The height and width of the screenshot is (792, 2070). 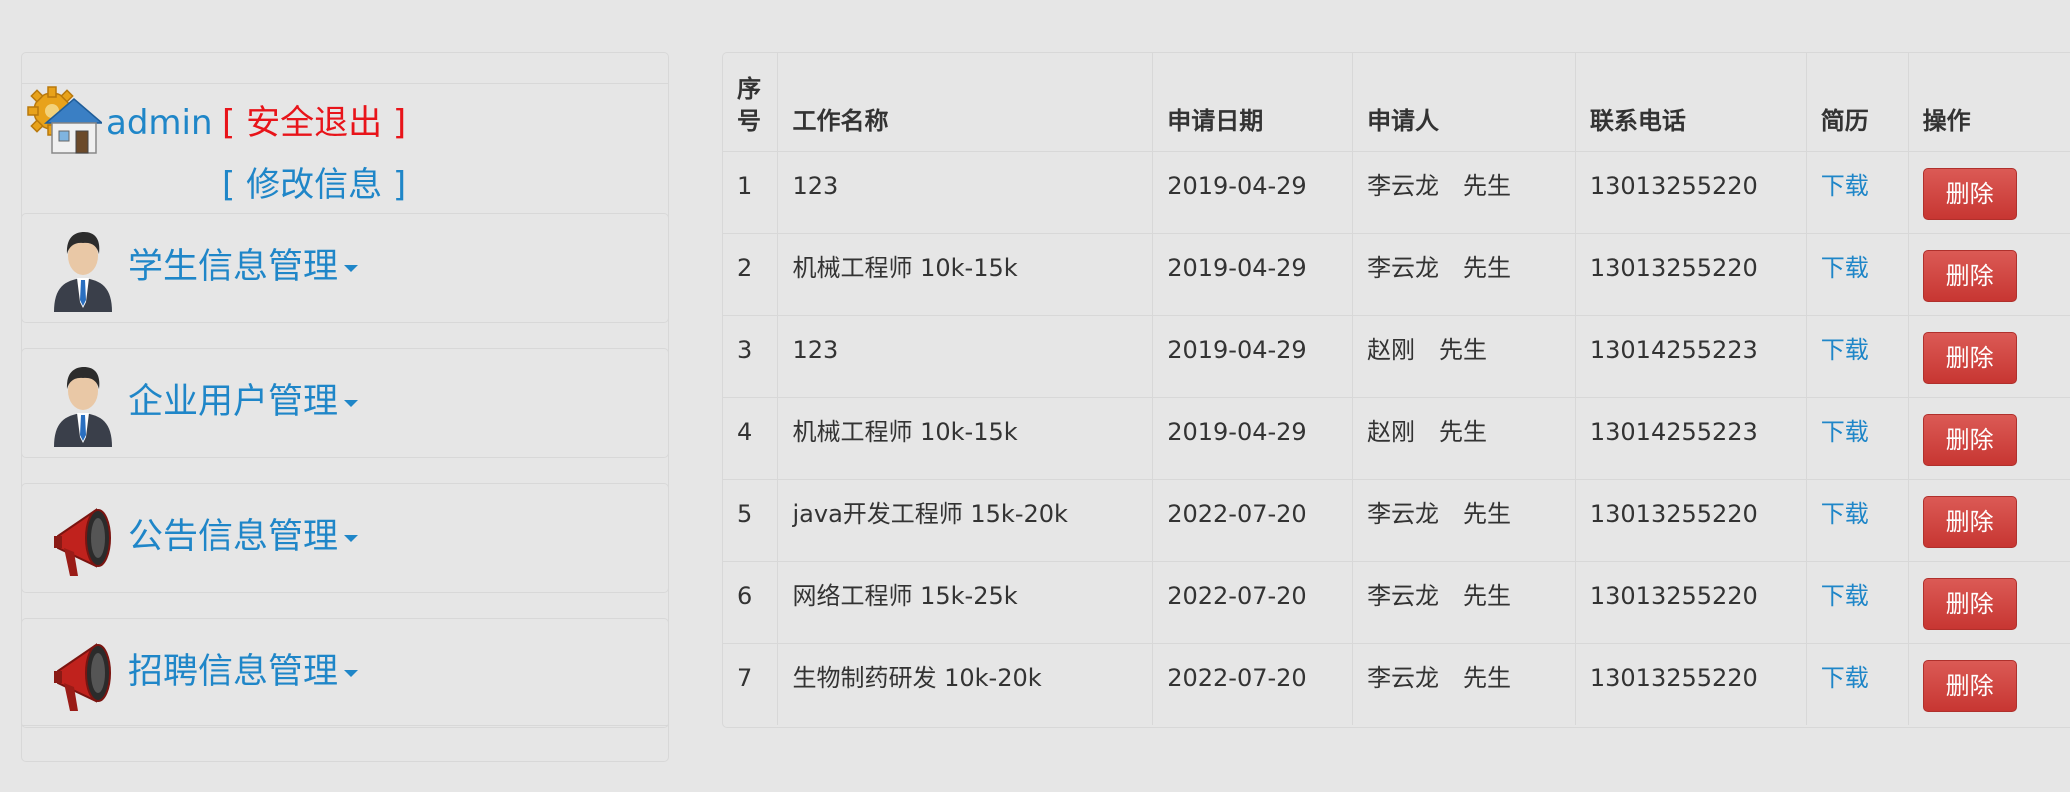 What do you see at coordinates (64, 120) in the screenshot?
I see `admin-home-gear-icon` at bounding box center [64, 120].